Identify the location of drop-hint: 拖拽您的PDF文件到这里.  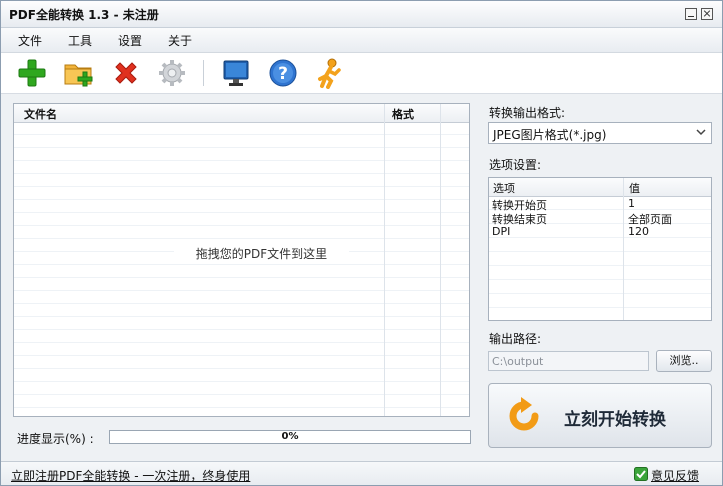
(261, 254).